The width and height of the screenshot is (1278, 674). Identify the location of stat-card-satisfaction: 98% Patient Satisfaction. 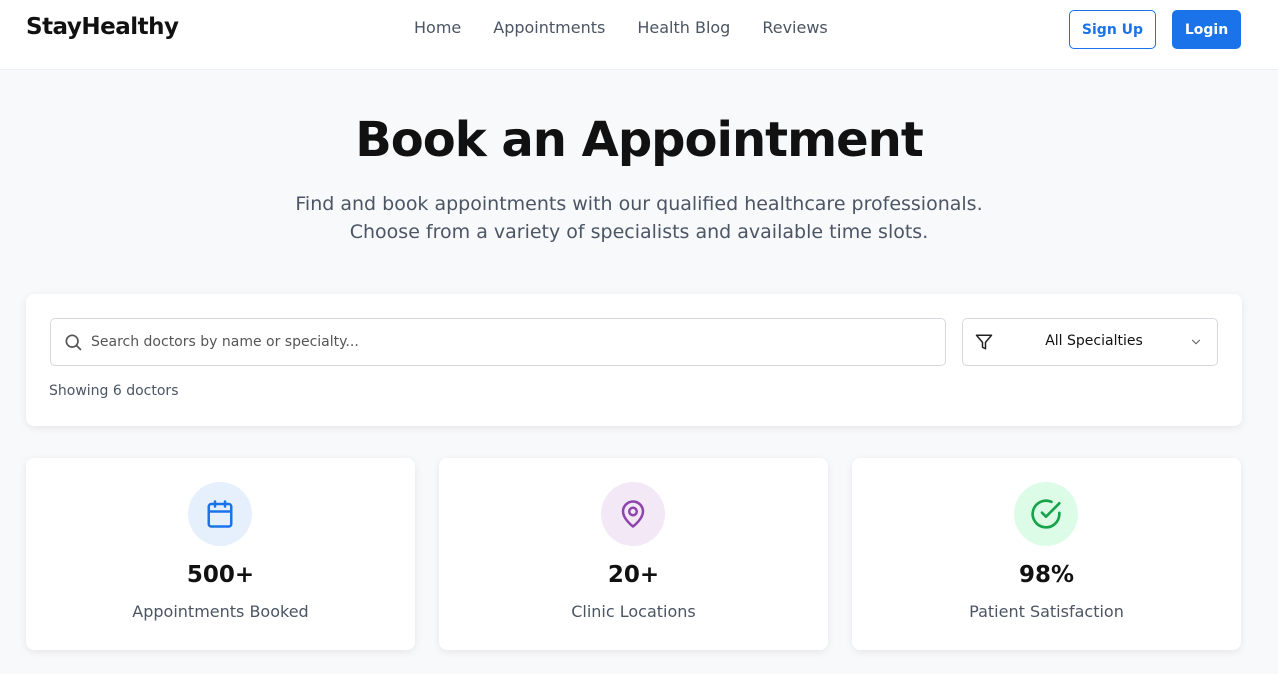
(1046, 554).